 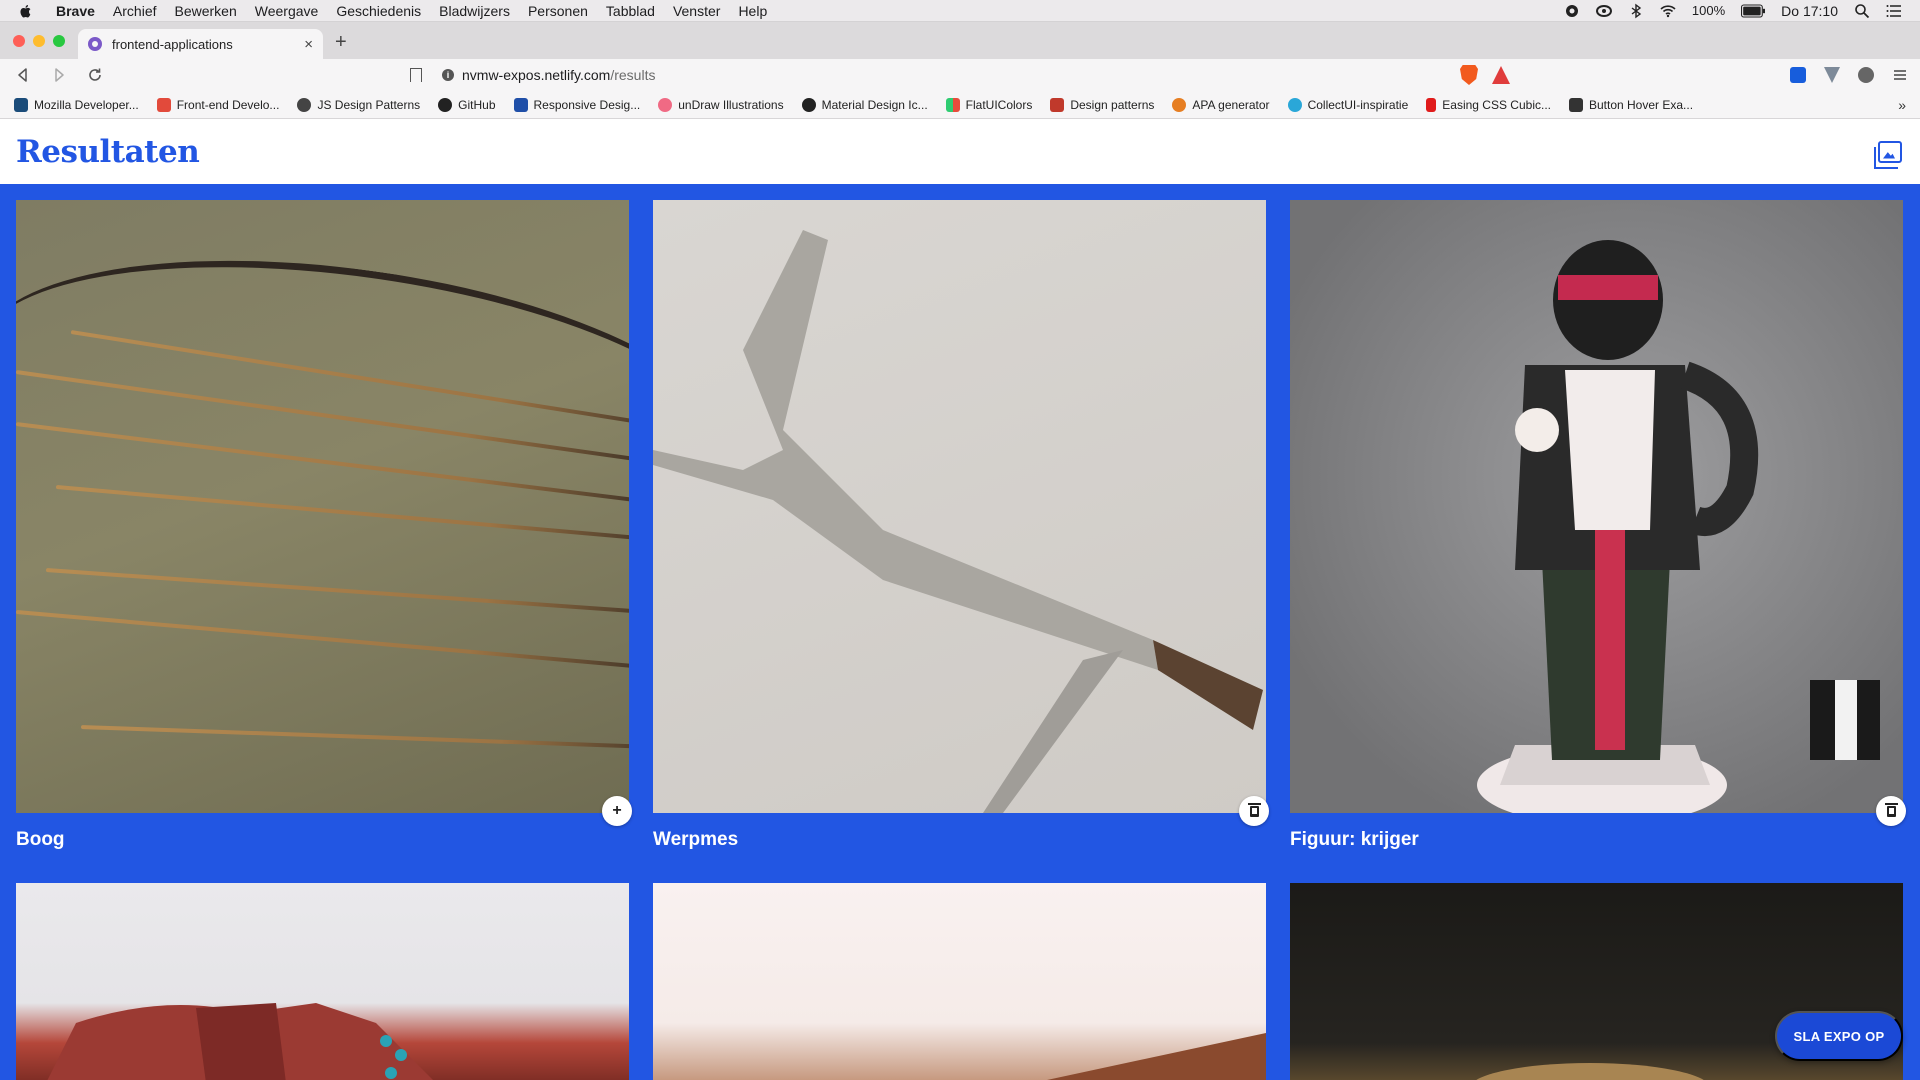 I want to click on object-drawing, so click(x=1156, y=1056).